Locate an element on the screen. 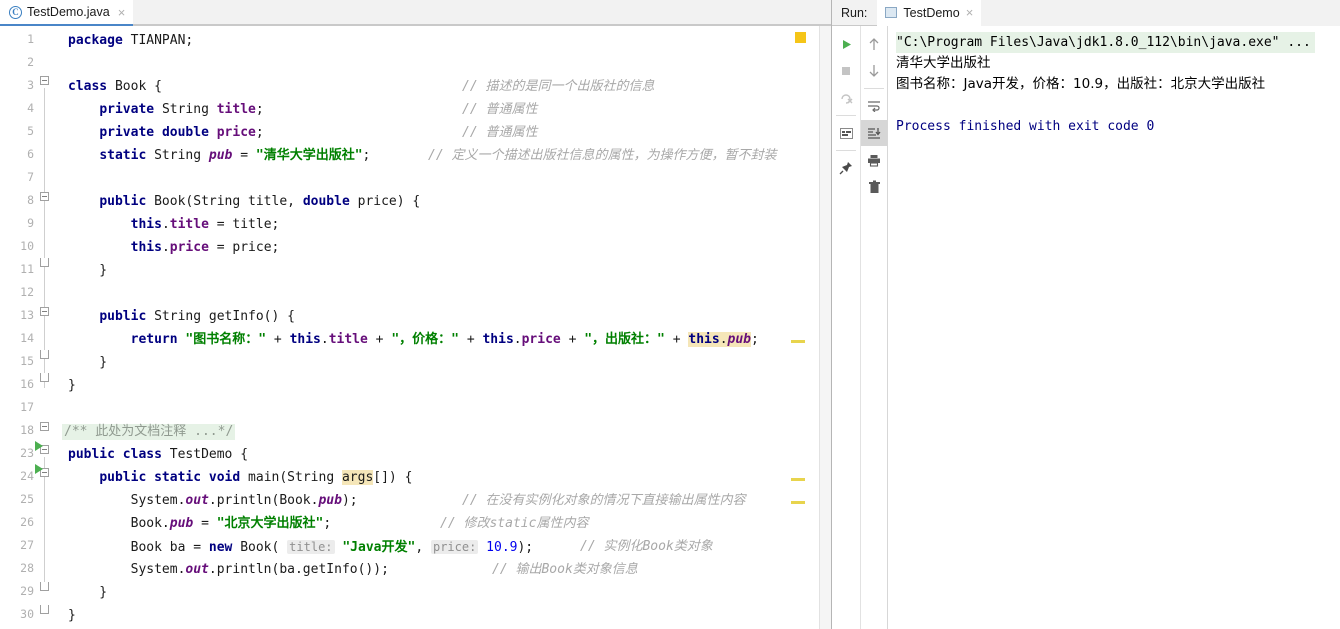 The image size is (1340, 629). comment-line-4: // 普通属性 is located at coordinates (500, 109).